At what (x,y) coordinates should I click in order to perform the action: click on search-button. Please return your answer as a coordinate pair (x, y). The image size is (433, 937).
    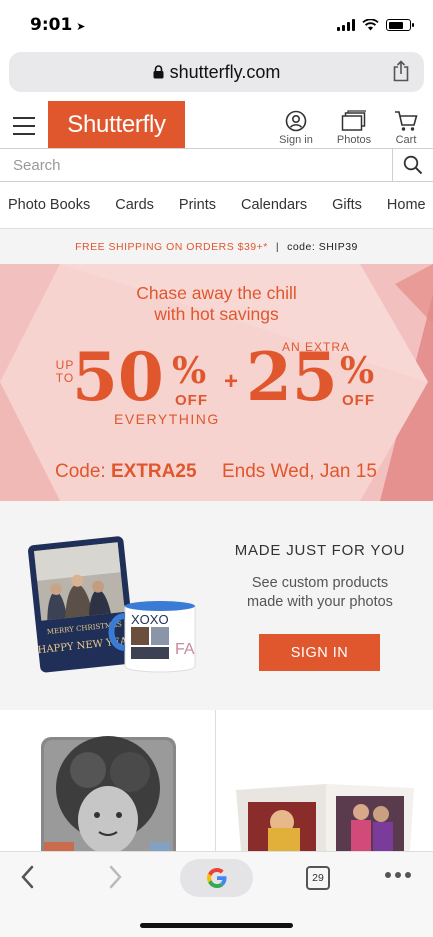
    Looking at the image, I should click on (412, 165).